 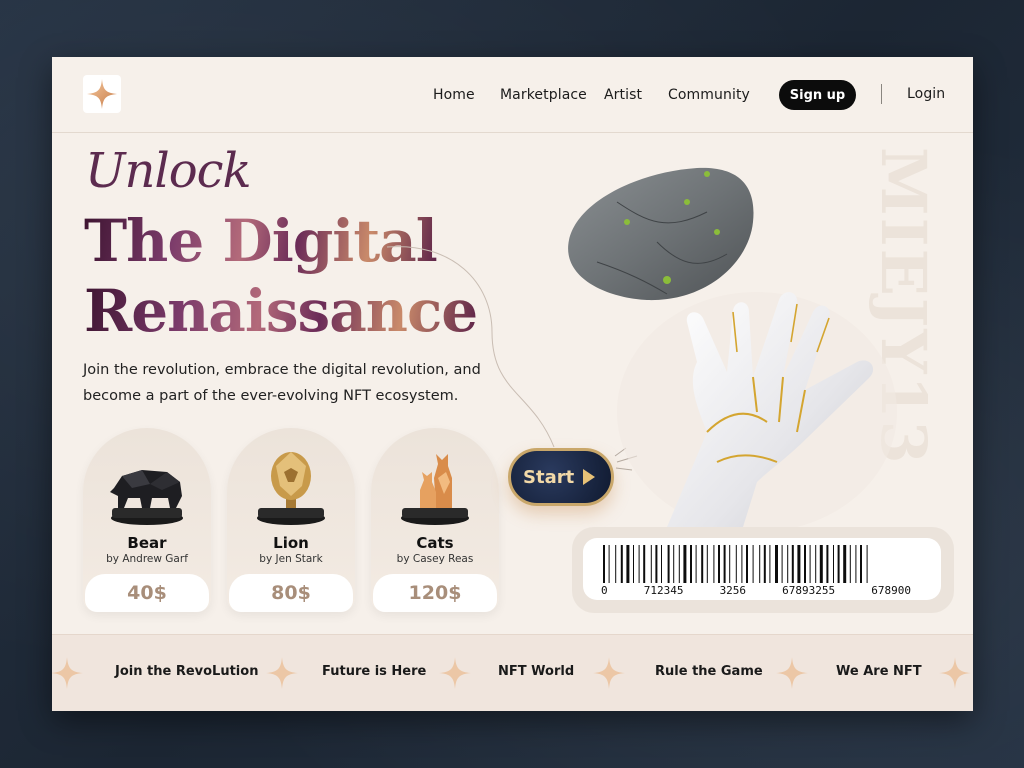 I want to click on ticker-item: We Are NFT, so click(x=879, y=671).